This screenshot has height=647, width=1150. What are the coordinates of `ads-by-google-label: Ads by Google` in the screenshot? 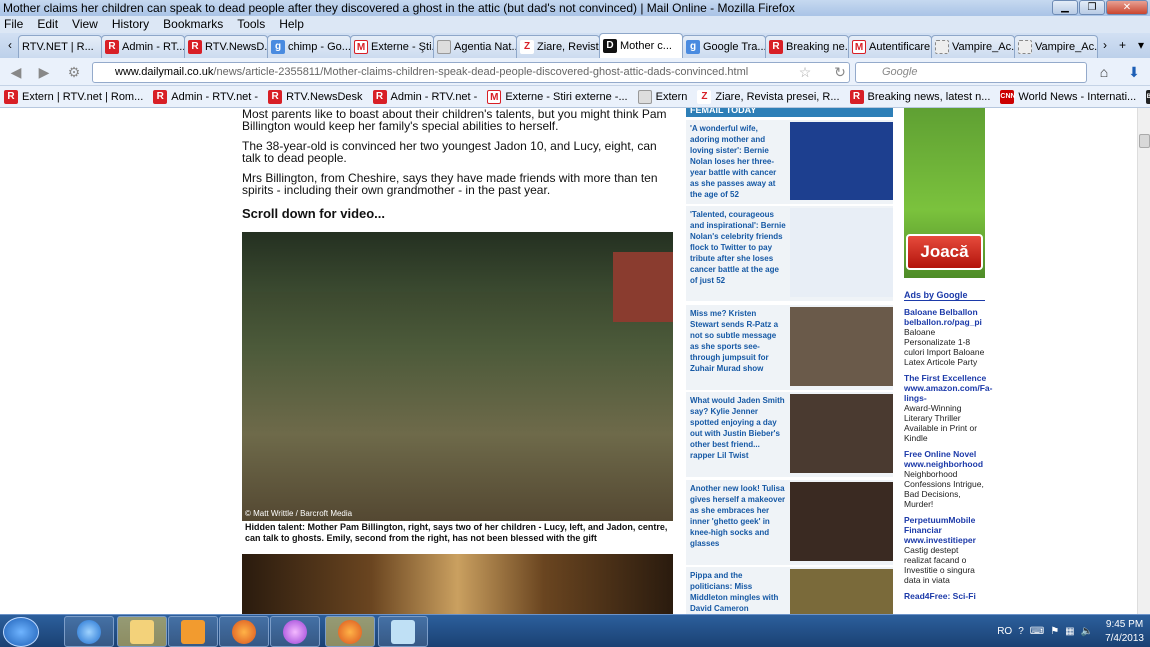 It's located at (944, 295).